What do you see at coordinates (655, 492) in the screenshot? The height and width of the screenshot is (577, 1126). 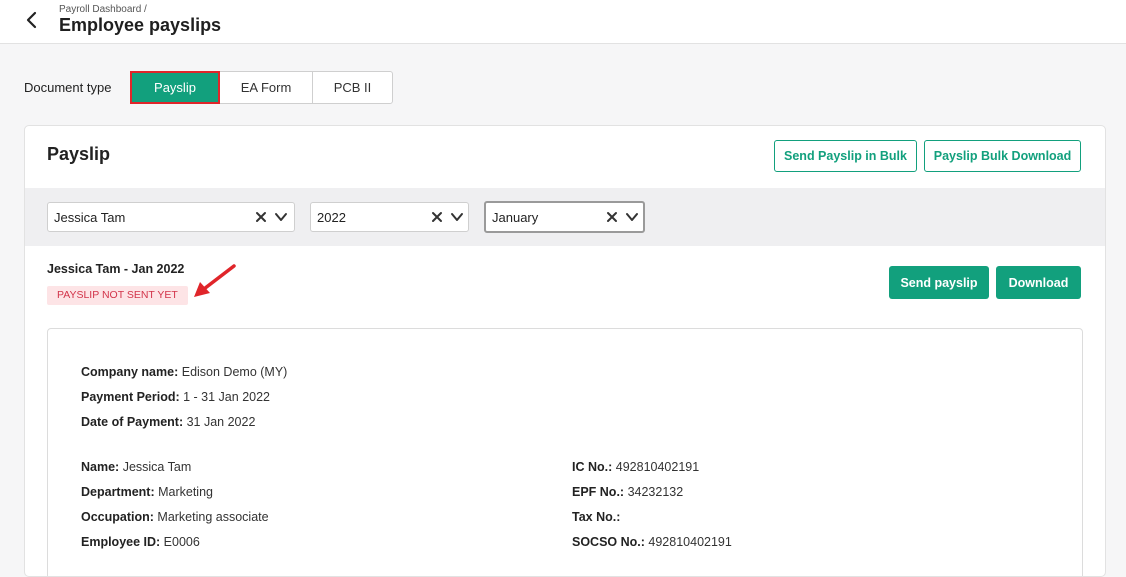 I see `epf-no-value: 34232132` at bounding box center [655, 492].